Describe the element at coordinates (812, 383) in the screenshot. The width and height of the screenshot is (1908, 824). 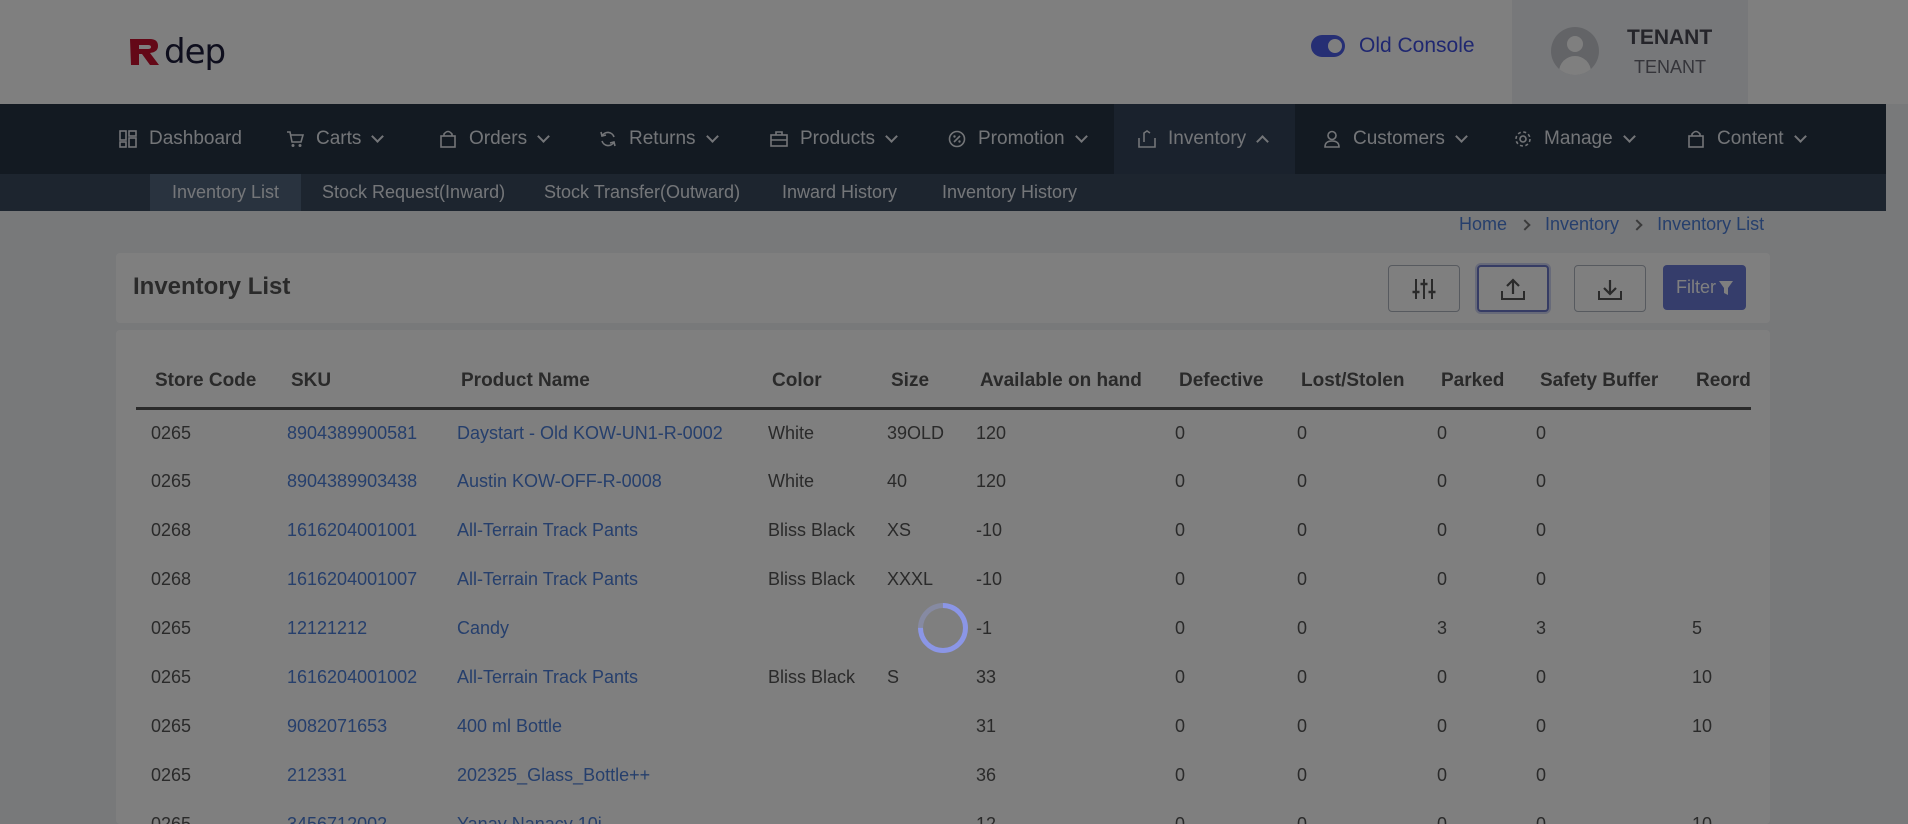
I see `column-header-color: Color` at that location.